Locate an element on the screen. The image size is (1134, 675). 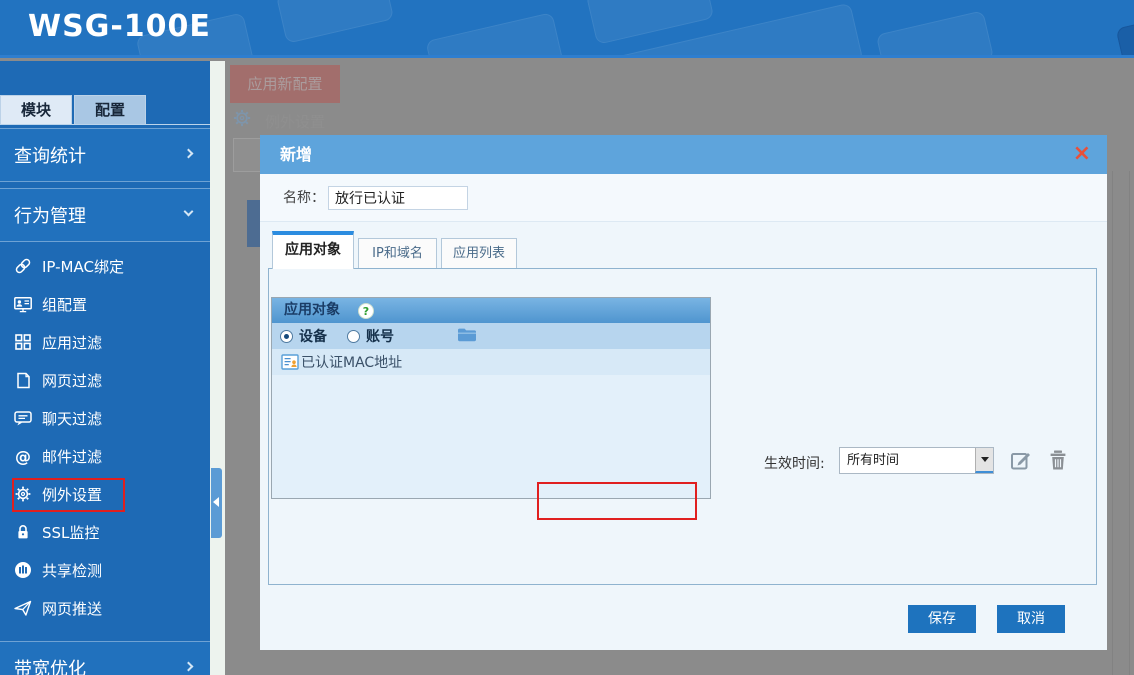
id-card-icon is located at coordinates (23, 304).